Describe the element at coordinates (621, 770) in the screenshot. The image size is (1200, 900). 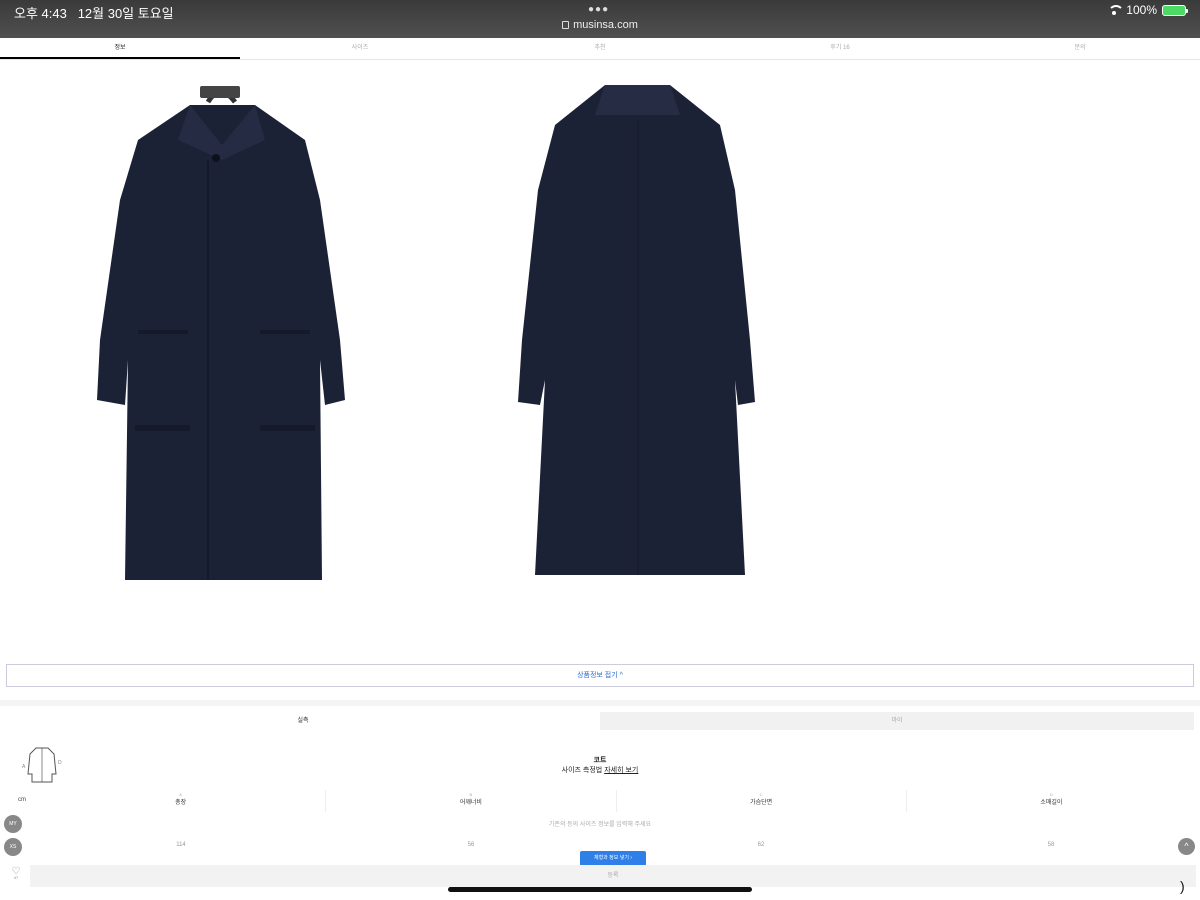
I see `size-method-link: 자세히 보기` at that location.